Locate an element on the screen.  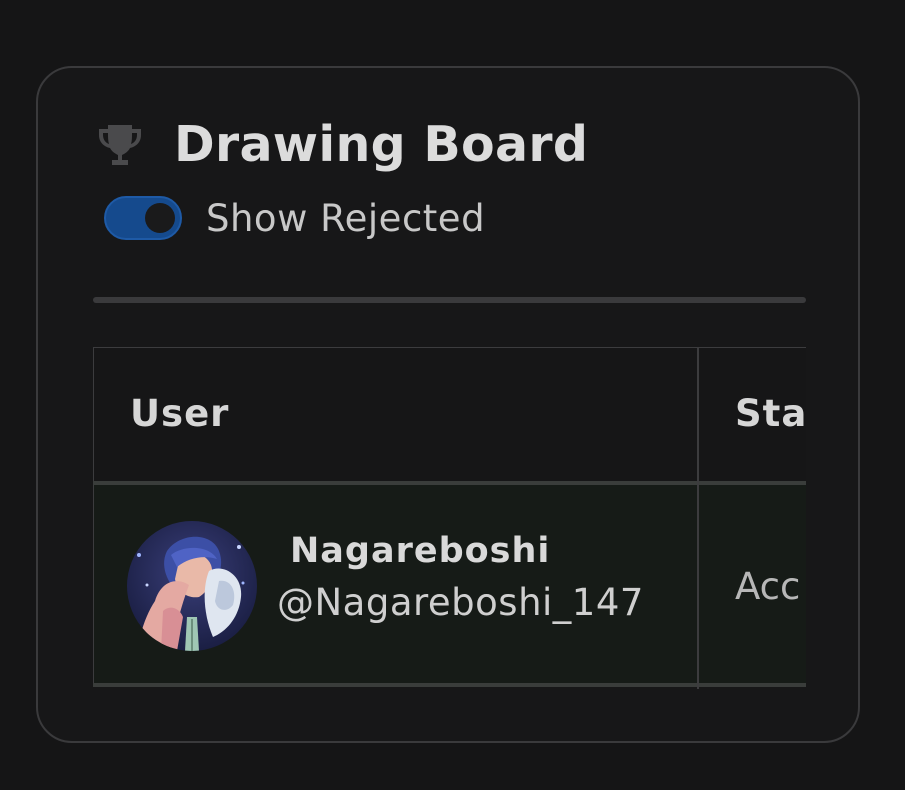
toggle-knob is located at coordinates (160, 218).